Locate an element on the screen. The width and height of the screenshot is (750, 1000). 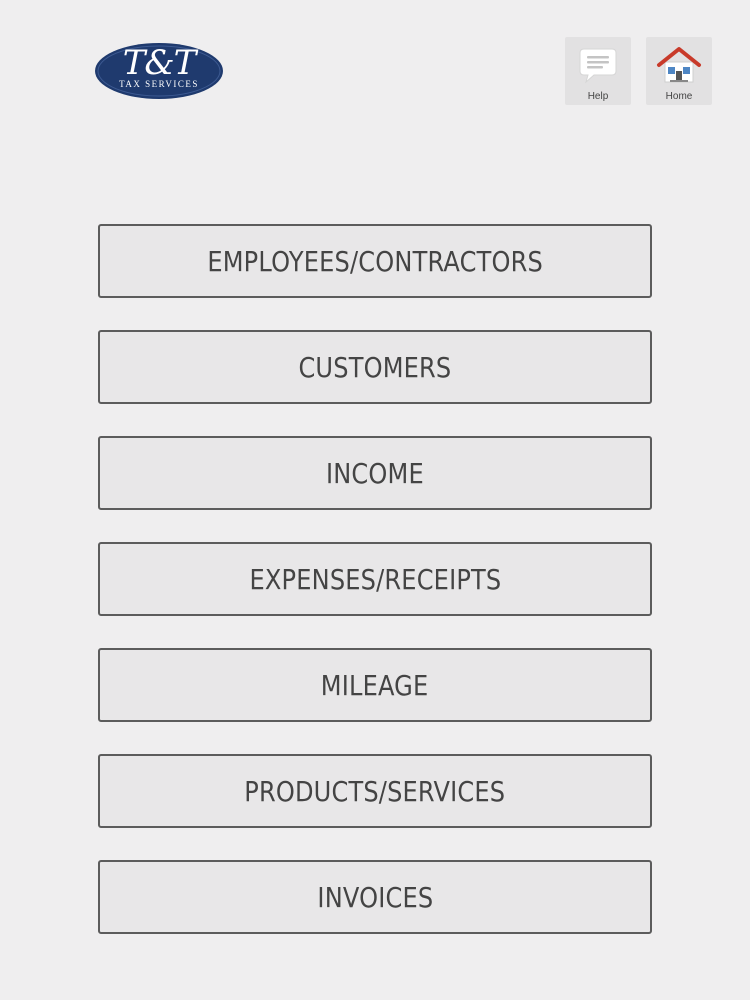
menu-label: CUSTOMERS is located at coordinates (375, 367).